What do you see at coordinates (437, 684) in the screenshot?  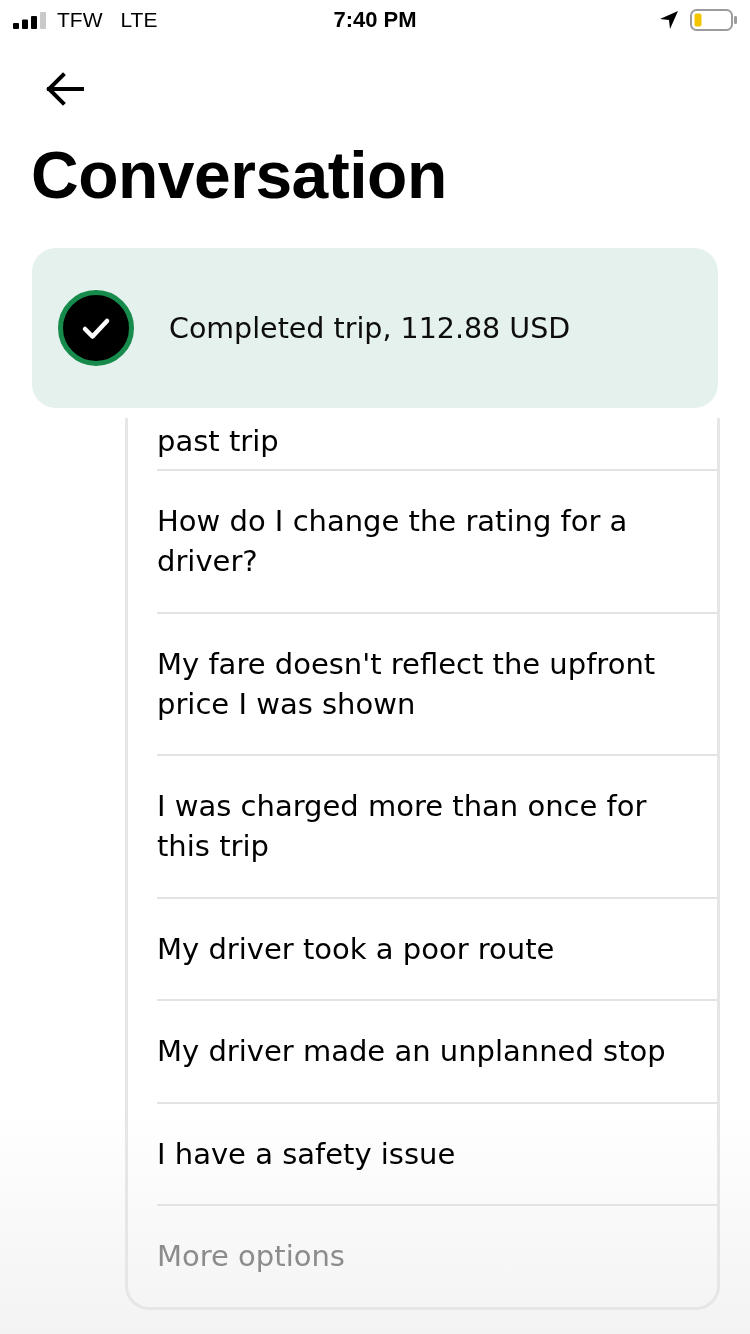 I see `option-item: My fare doesn't reflect the upfront price I was shown` at bounding box center [437, 684].